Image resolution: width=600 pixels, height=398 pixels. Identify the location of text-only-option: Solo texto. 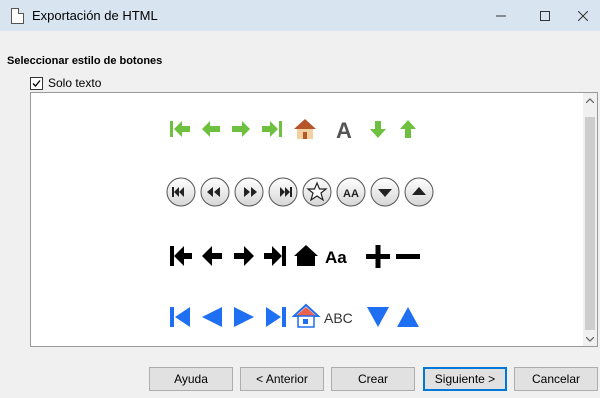
(65, 83).